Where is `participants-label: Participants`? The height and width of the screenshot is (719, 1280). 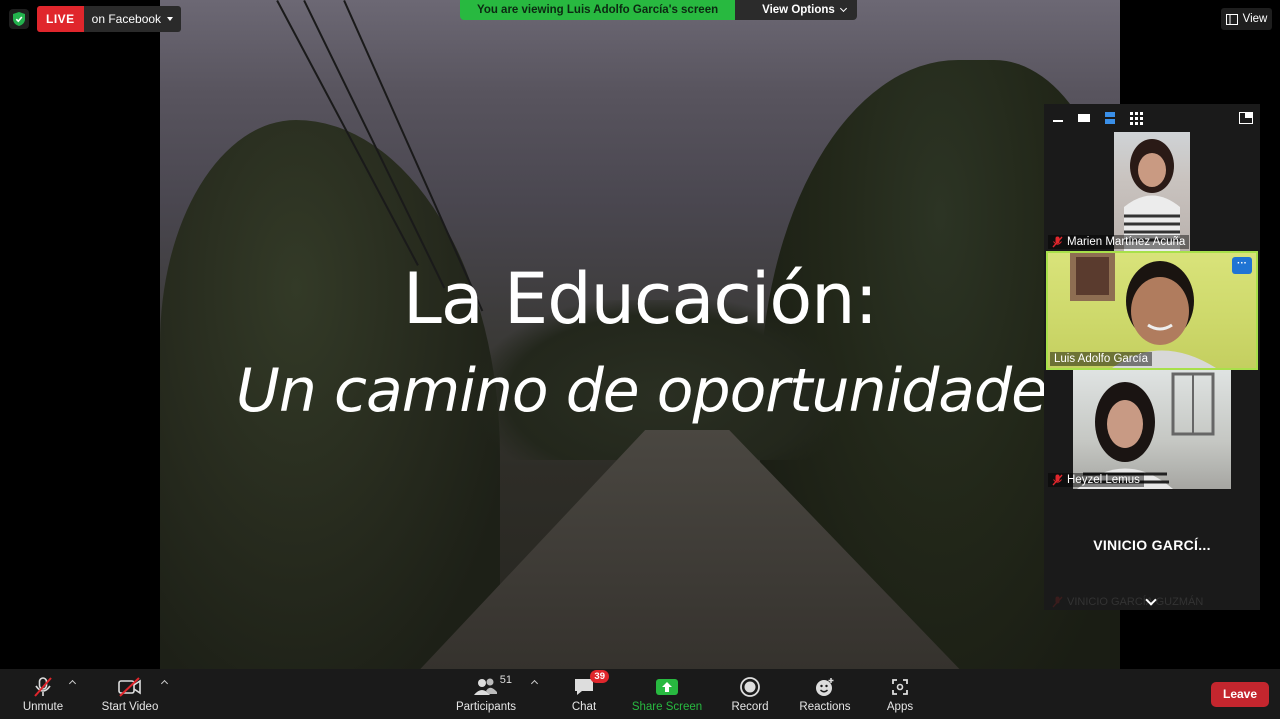 participants-label: Participants is located at coordinates (486, 707).